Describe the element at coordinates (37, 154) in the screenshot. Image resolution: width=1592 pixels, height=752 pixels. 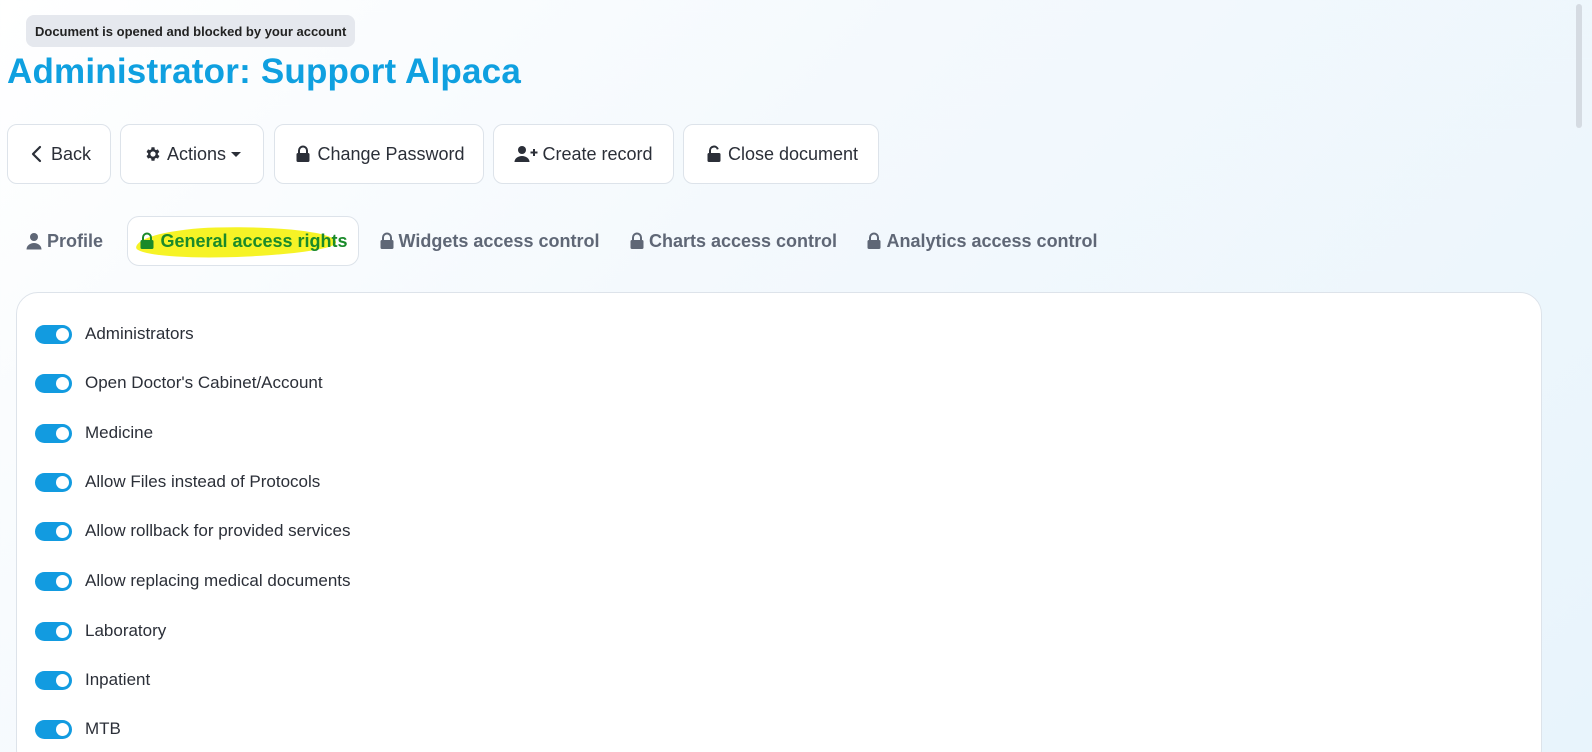
I see `chevron-left-icon` at that location.